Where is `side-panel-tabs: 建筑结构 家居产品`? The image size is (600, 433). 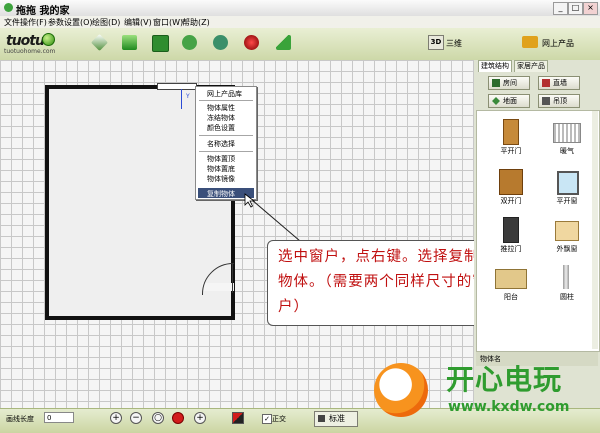
side-panel-tabs: 建筑结构 家居产品 is located at coordinates (537, 66).